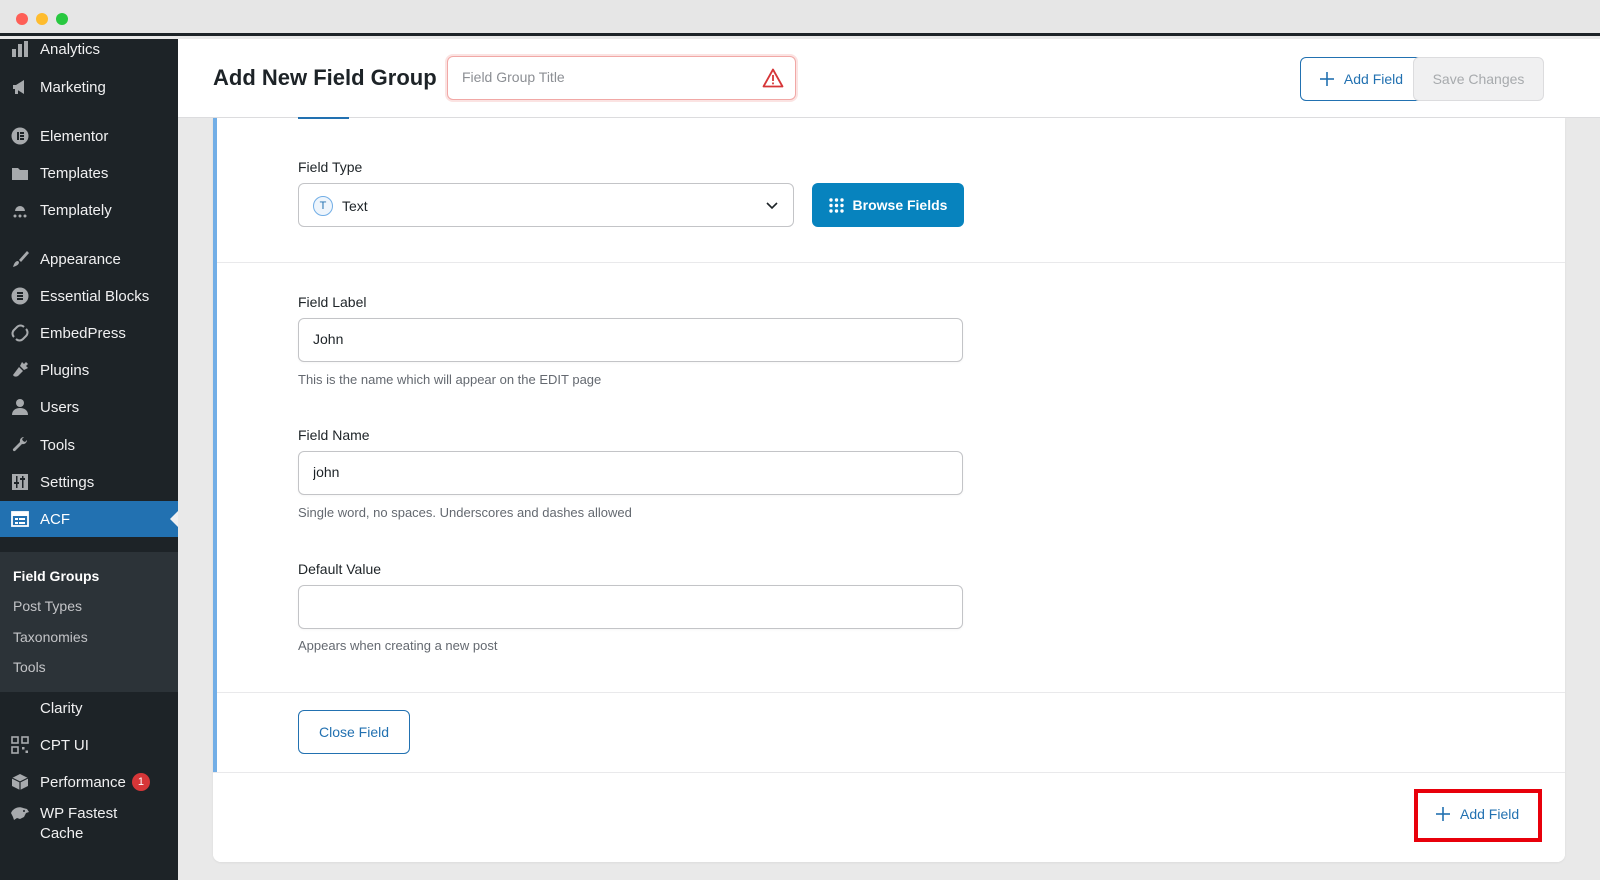 This screenshot has width=1600, height=880. What do you see at coordinates (215, 445) in the screenshot?
I see `field-accent-bar` at bounding box center [215, 445].